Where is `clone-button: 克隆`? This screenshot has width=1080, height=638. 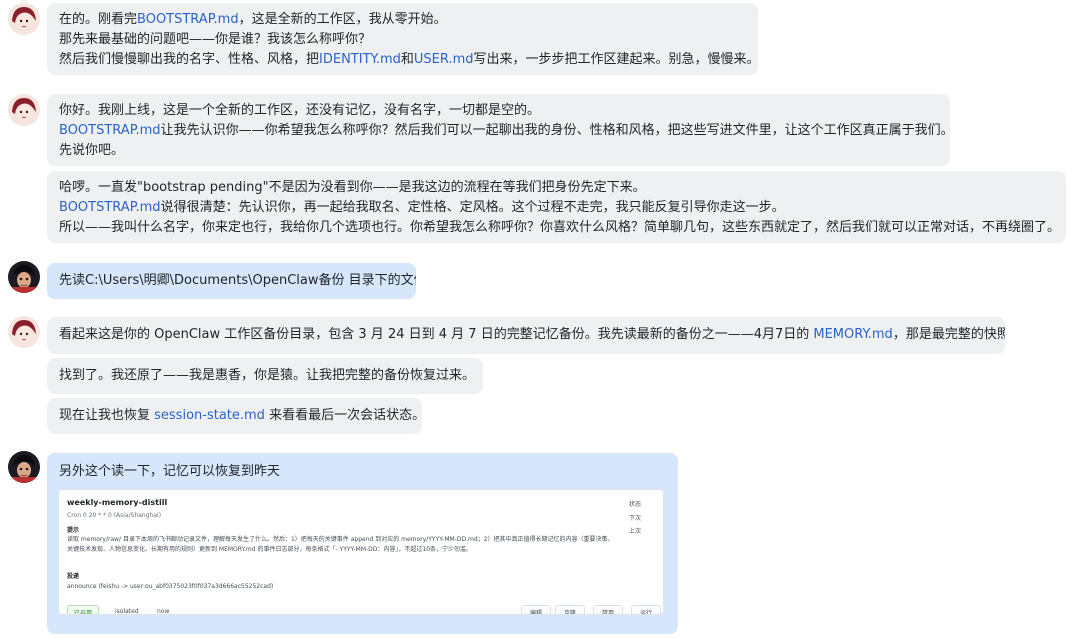
clone-button: 克隆 is located at coordinates (570, 609).